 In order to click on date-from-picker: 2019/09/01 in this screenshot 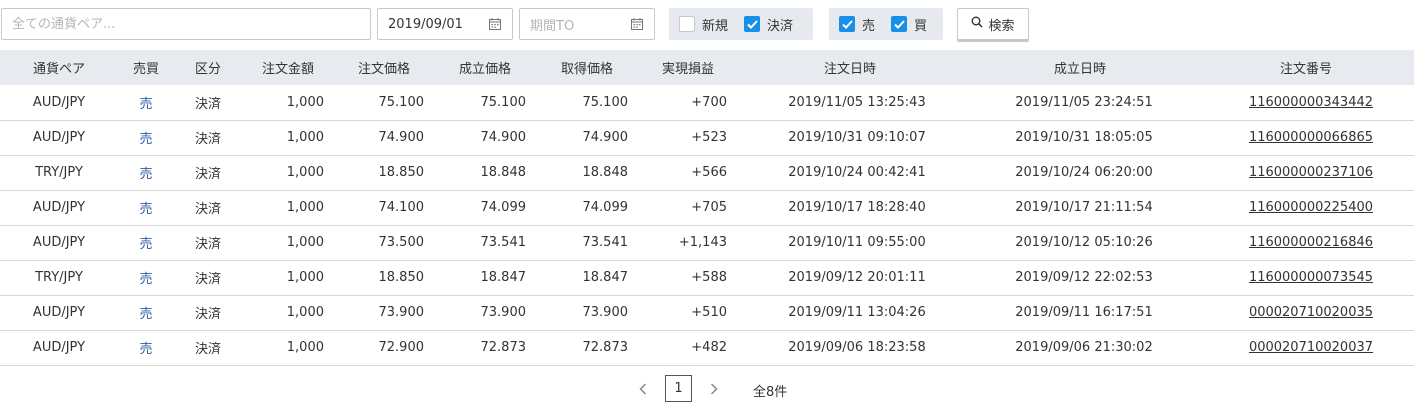, I will do `click(445, 24)`.